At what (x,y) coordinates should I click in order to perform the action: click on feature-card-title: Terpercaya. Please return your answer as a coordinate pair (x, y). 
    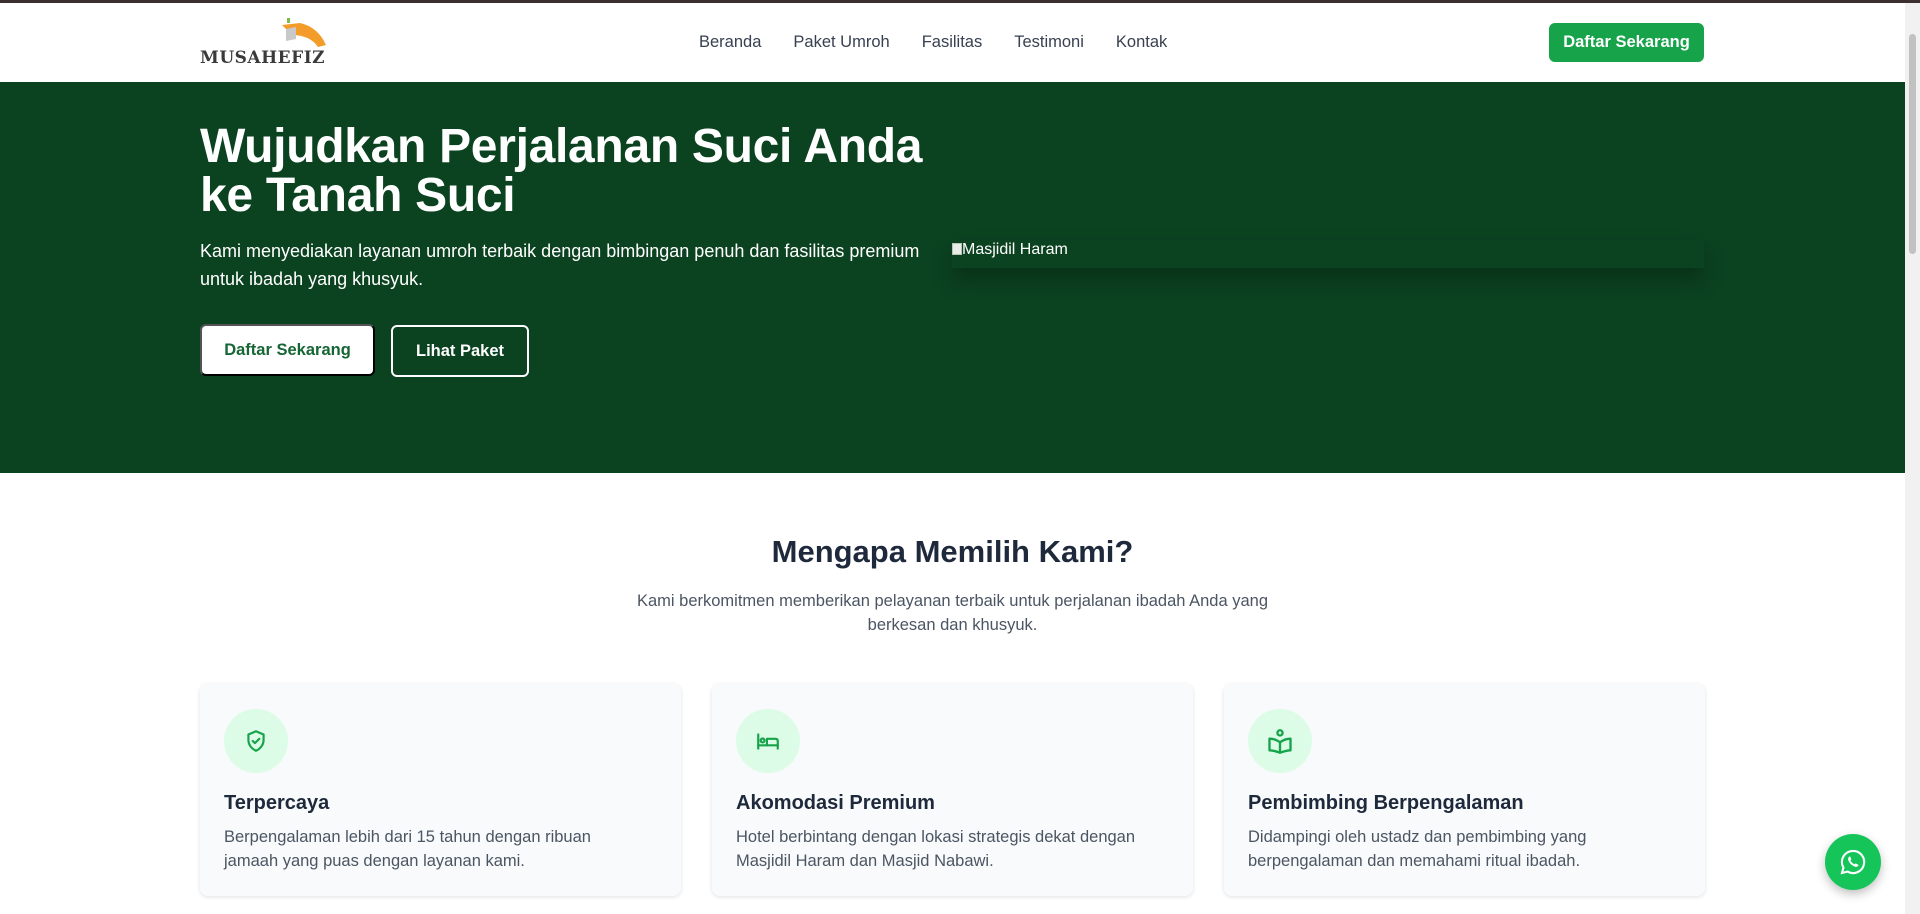
    Looking at the image, I should click on (277, 803).